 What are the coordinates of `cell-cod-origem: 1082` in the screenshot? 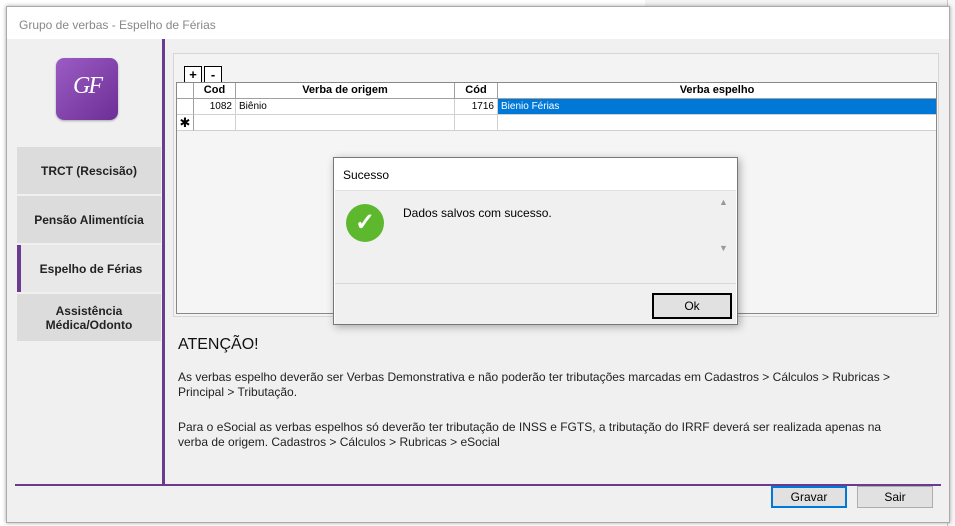 It's located at (215, 107).